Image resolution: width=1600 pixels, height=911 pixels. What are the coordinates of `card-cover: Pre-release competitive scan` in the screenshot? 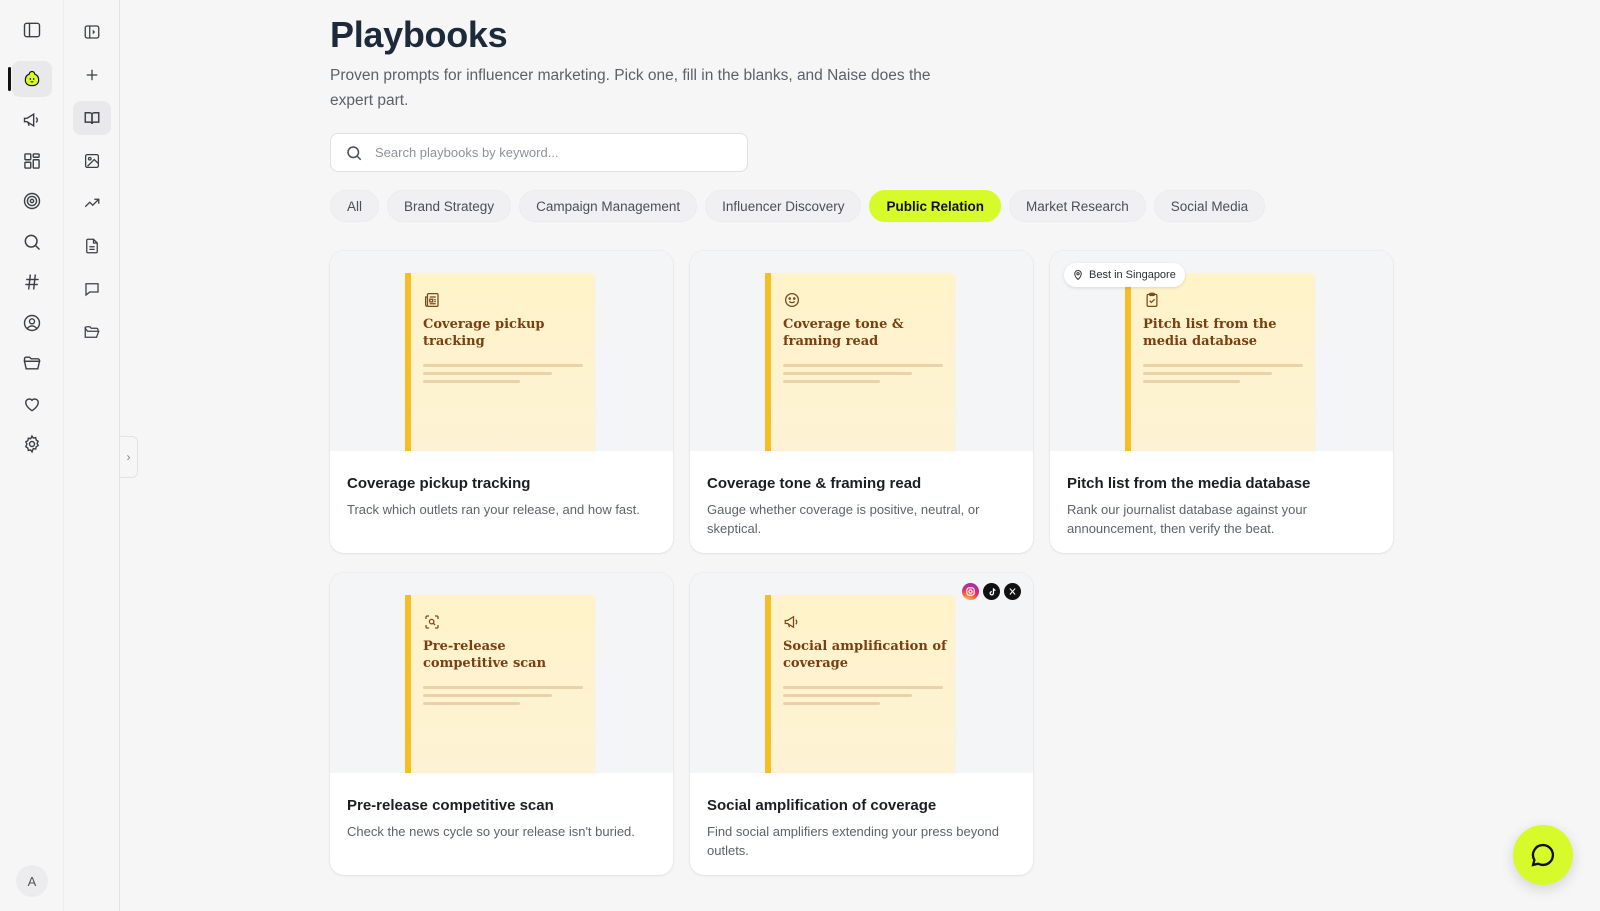 It's located at (501, 673).